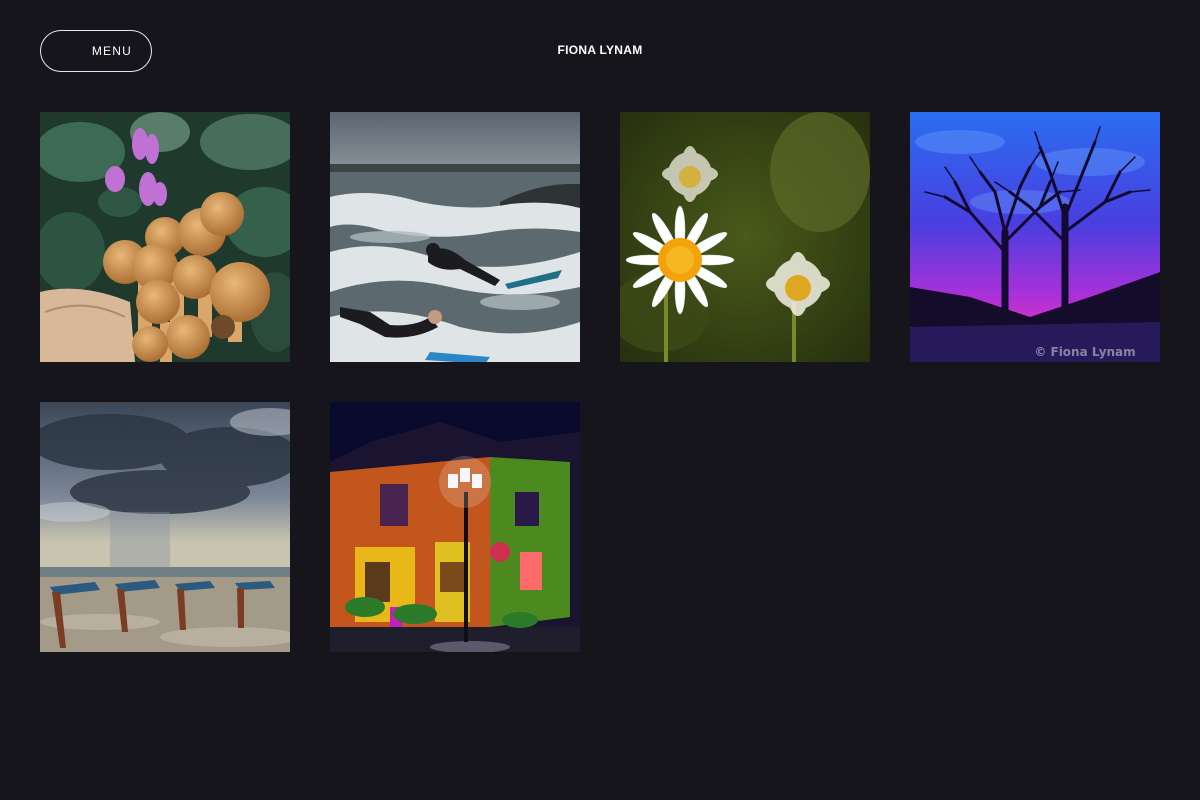  I want to click on gallery-image-trees: © Fiona Lynam, so click(1035, 237).